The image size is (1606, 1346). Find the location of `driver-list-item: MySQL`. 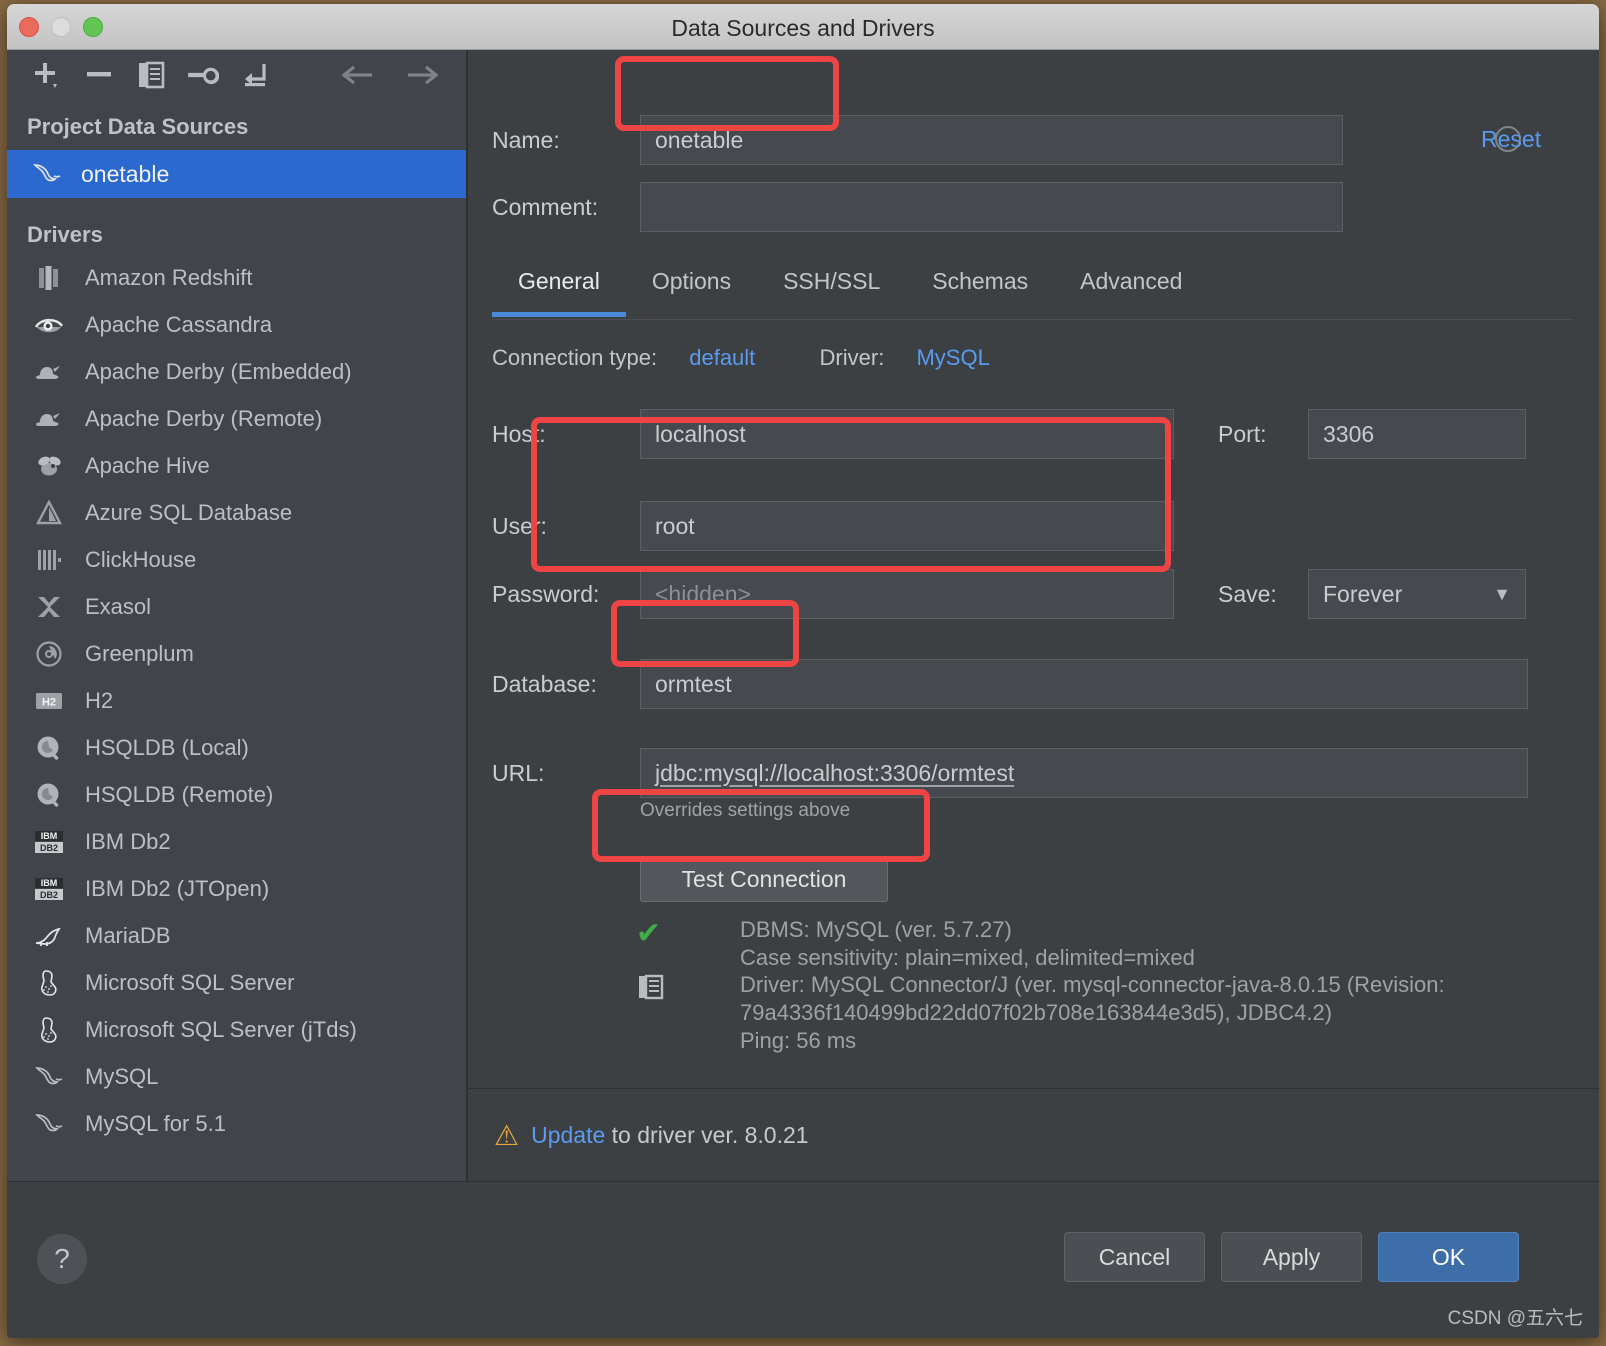

driver-list-item: MySQL is located at coordinates (236, 1076).